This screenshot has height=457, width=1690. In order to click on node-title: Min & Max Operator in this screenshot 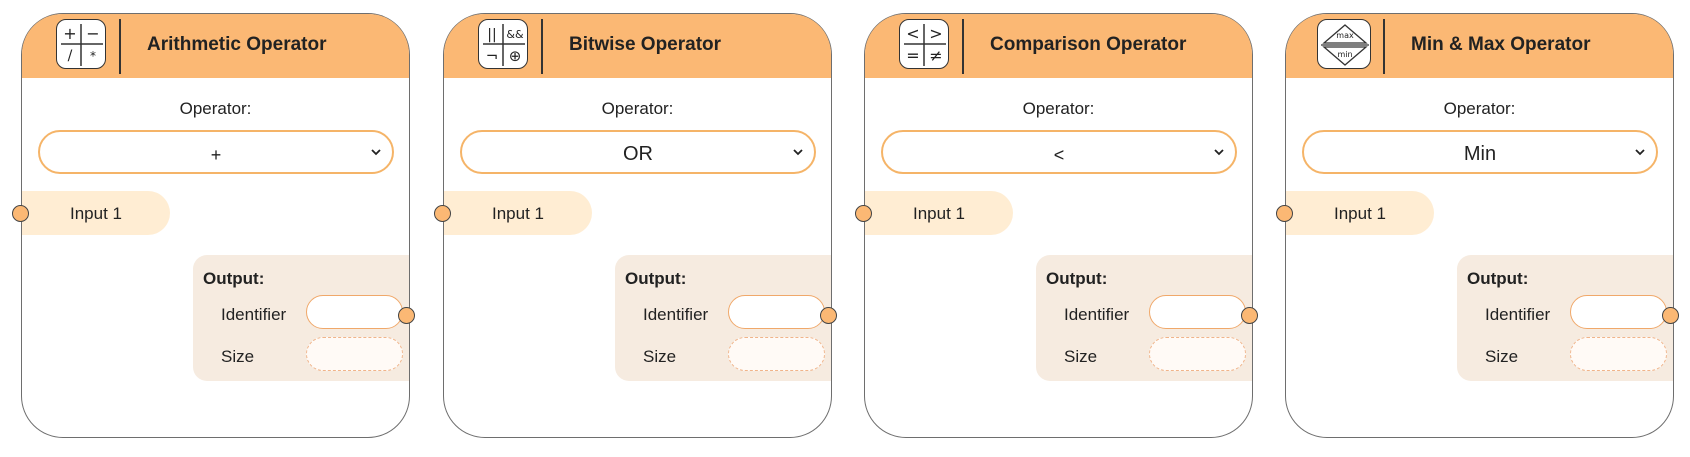, I will do `click(1501, 44)`.